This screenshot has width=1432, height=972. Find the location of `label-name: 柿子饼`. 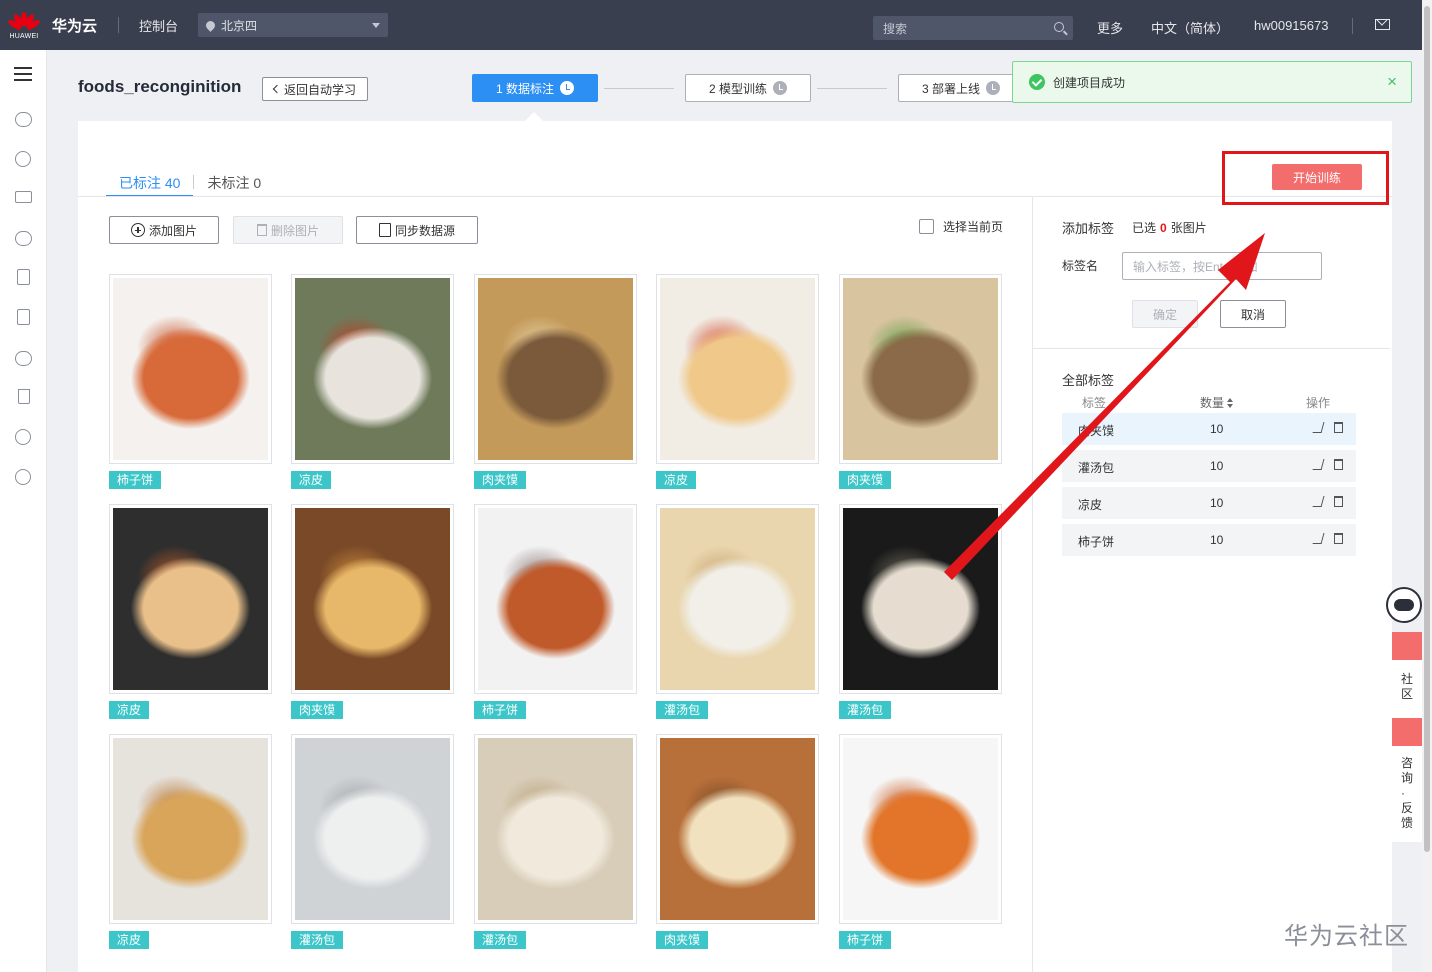

label-name: 柿子饼 is located at coordinates (1096, 542).